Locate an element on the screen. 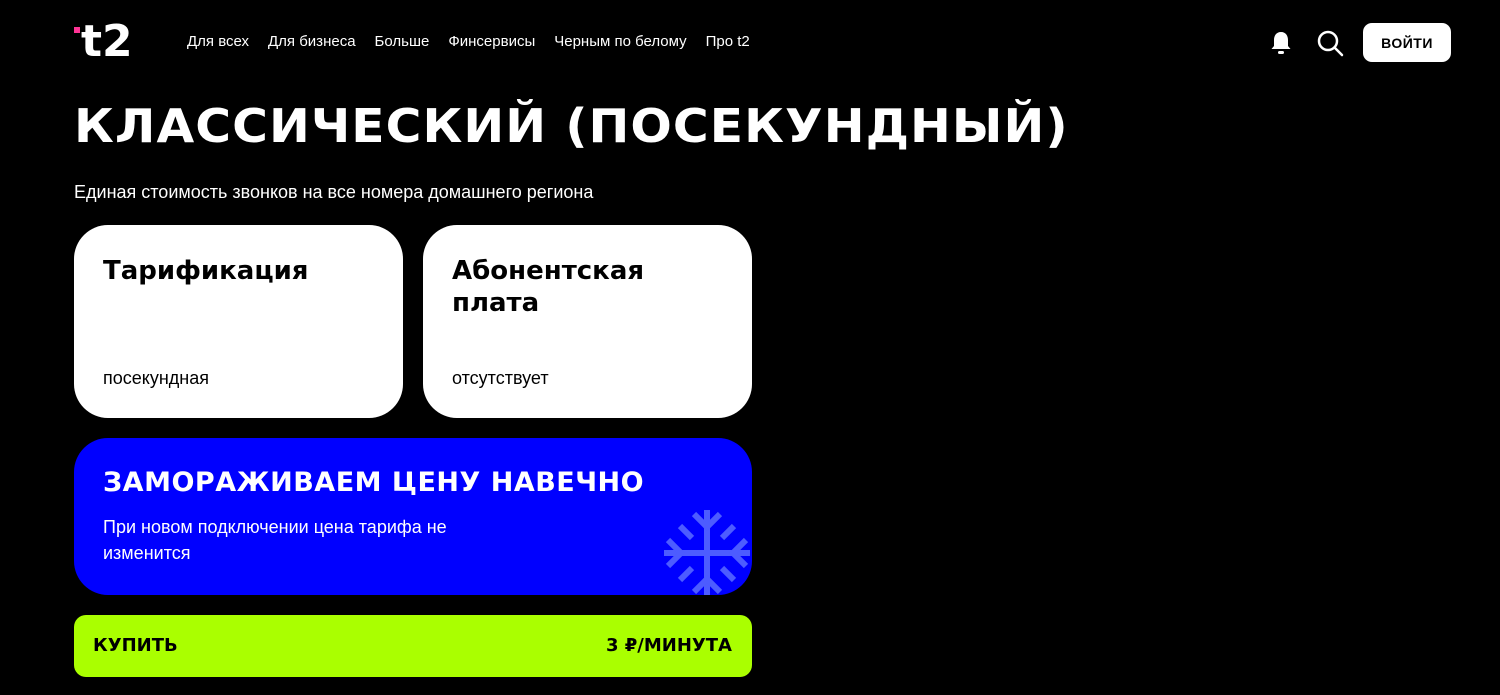 This screenshot has height=695, width=1500. login-button: ВОЙТИ is located at coordinates (1407, 42).